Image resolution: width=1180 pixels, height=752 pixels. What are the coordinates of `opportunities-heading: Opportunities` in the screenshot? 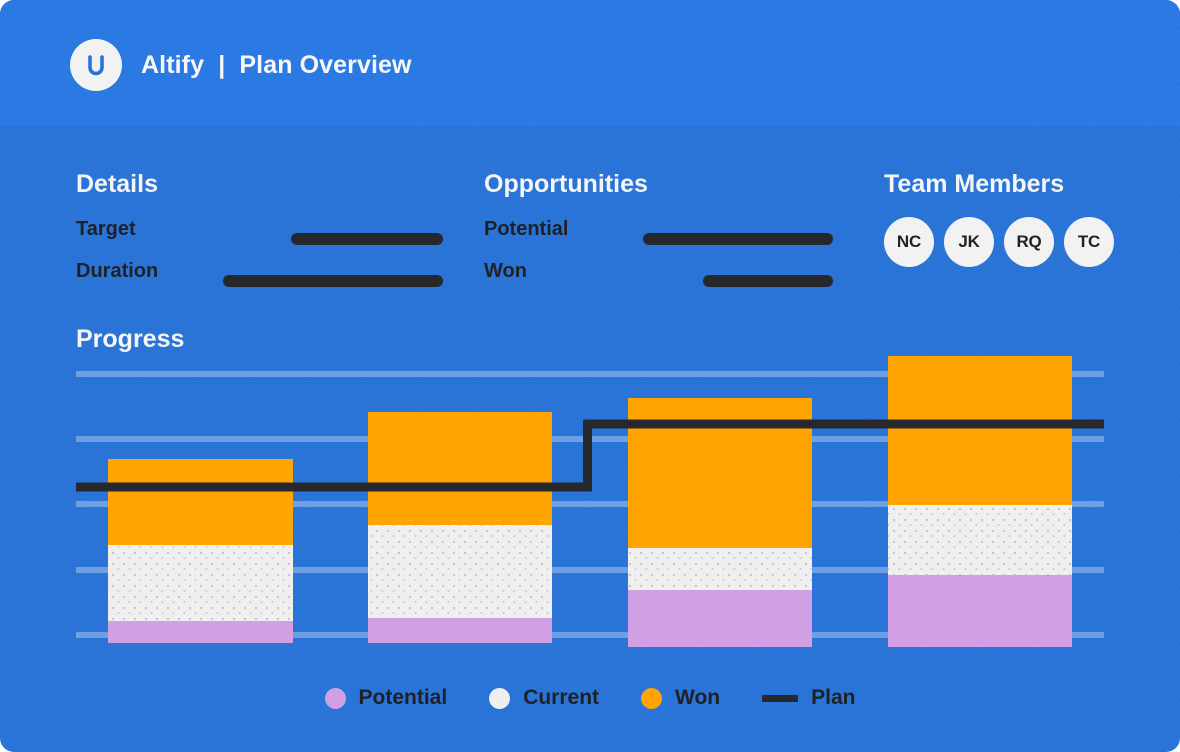 It's located at (566, 184).